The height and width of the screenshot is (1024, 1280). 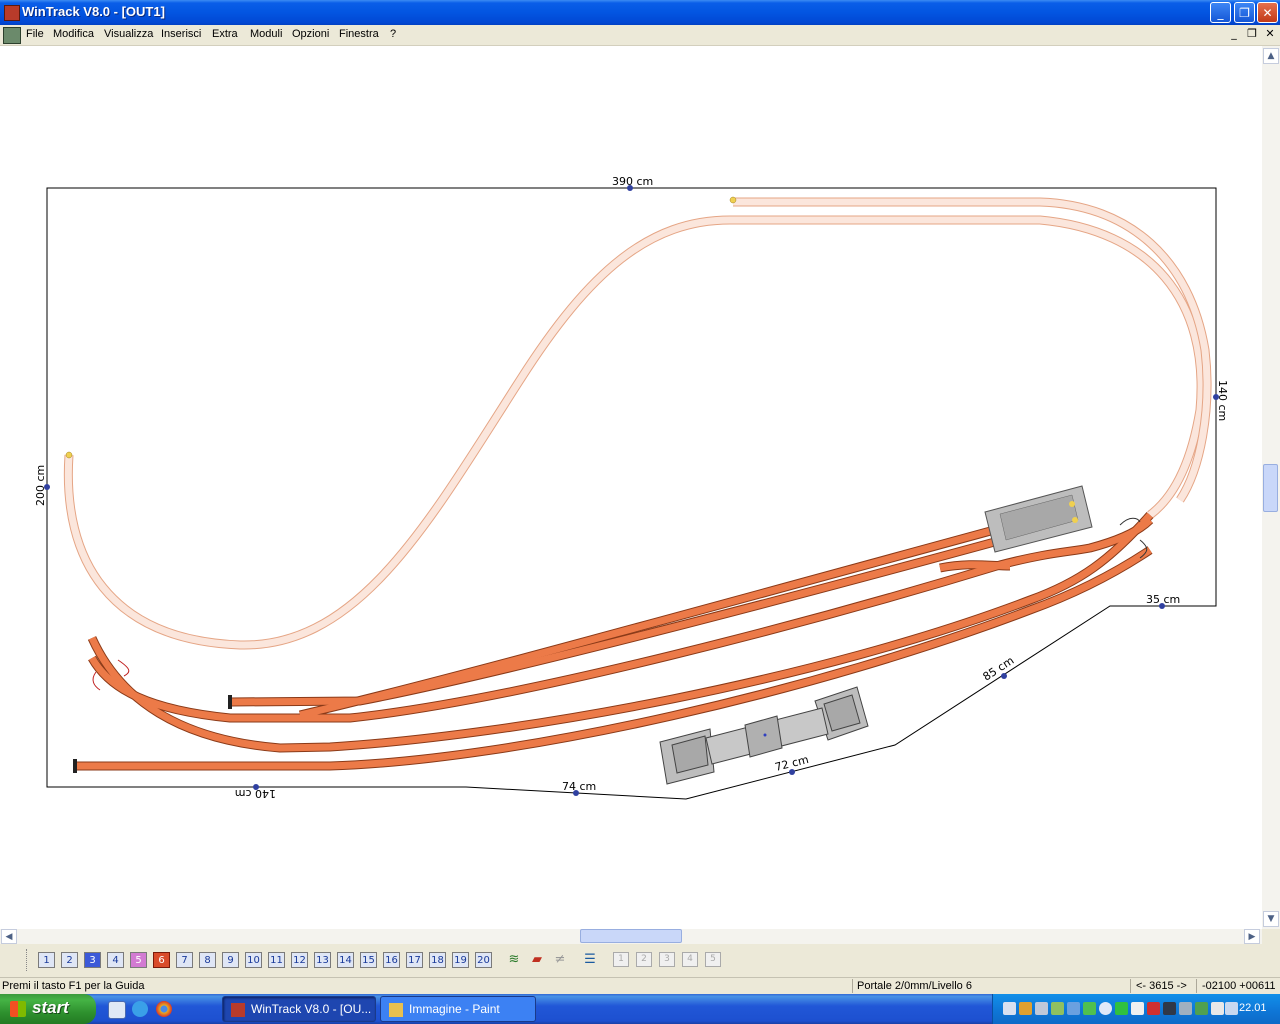 I want to click on start-label: start, so click(x=50, y=1007).